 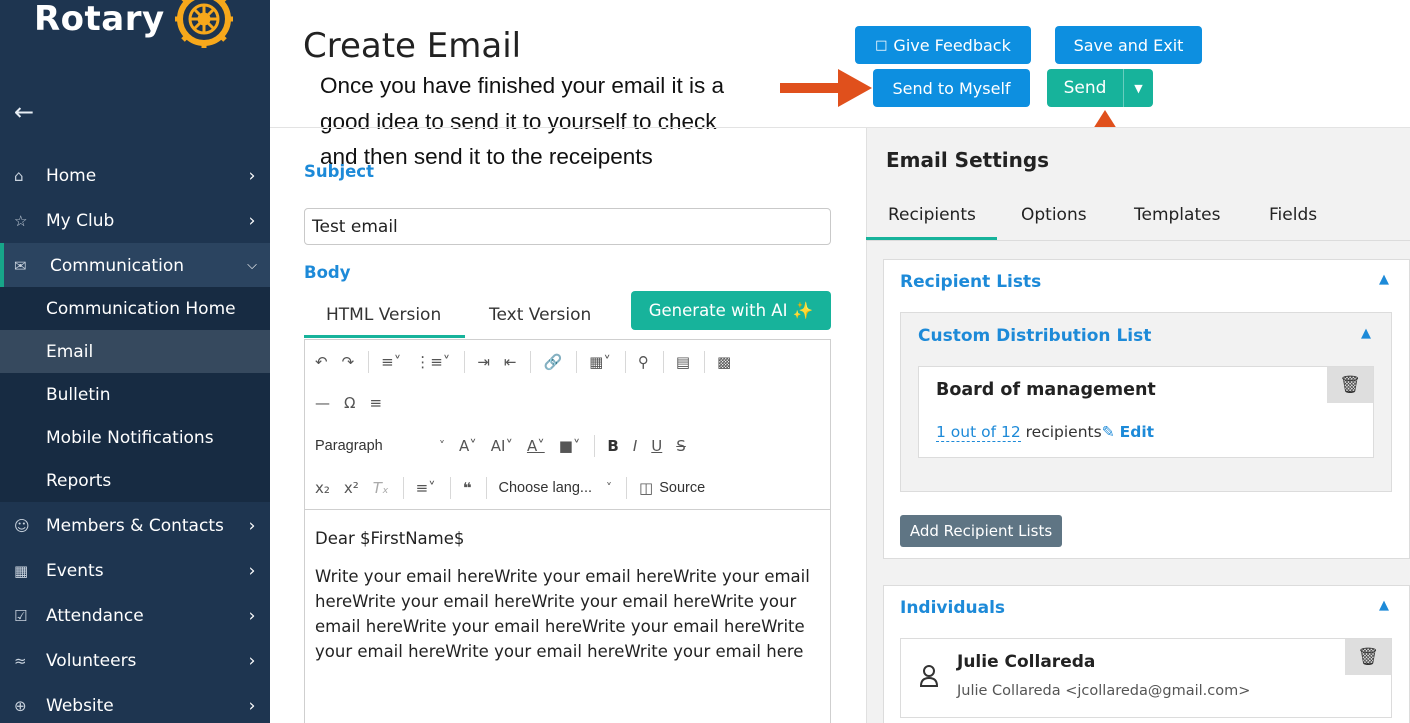 What do you see at coordinates (135, 26) in the screenshot?
I see `rotary-logo: Rotary` at bounding box center [135, 26].